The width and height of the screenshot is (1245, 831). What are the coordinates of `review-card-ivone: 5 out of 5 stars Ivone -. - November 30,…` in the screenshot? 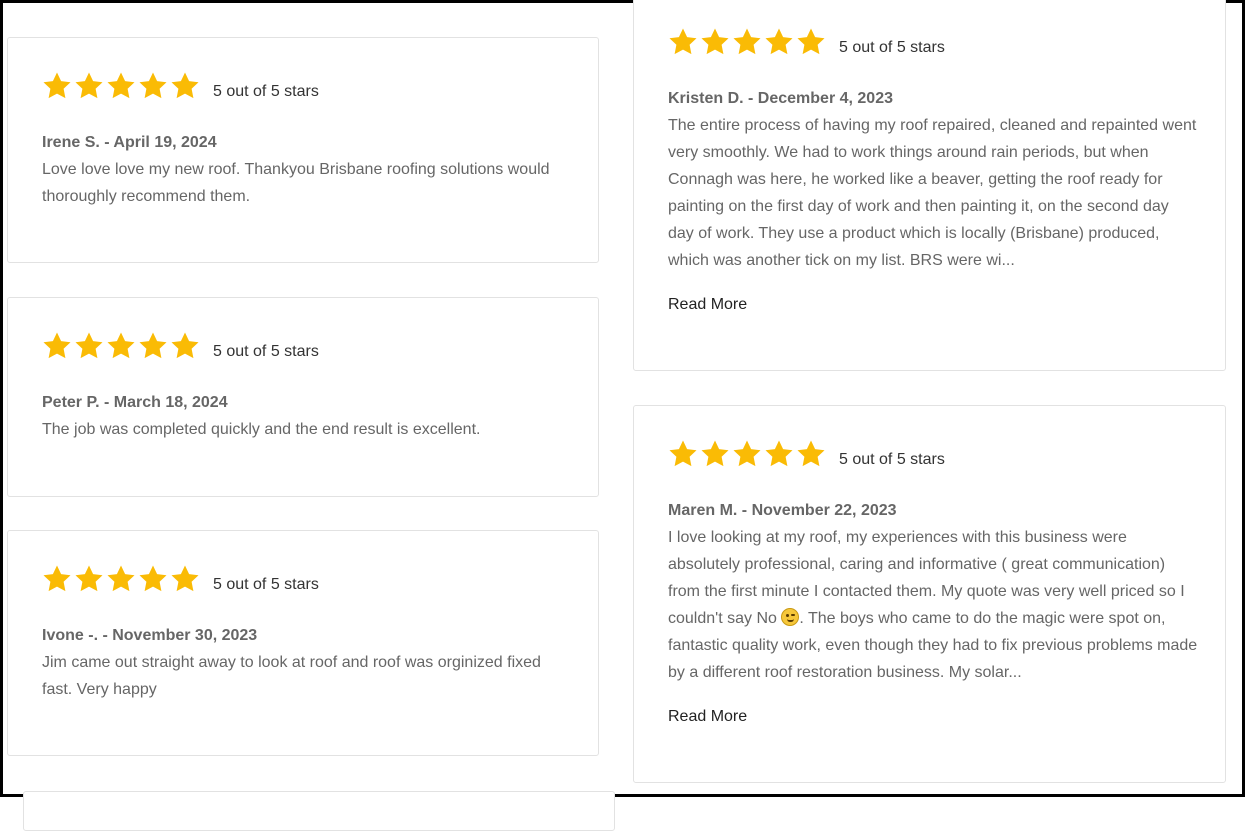 It's located at (303, 643).